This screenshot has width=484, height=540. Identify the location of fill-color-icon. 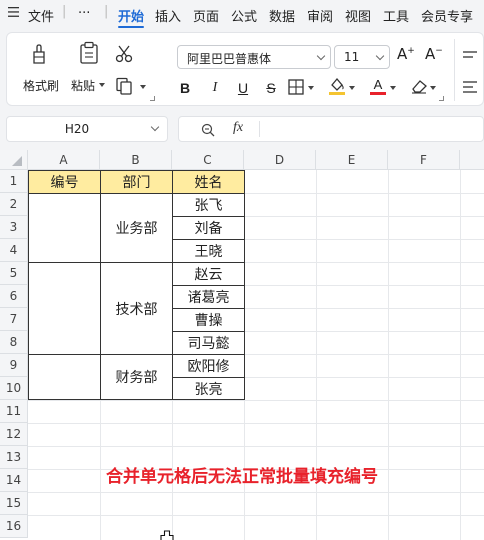
(337, 88).